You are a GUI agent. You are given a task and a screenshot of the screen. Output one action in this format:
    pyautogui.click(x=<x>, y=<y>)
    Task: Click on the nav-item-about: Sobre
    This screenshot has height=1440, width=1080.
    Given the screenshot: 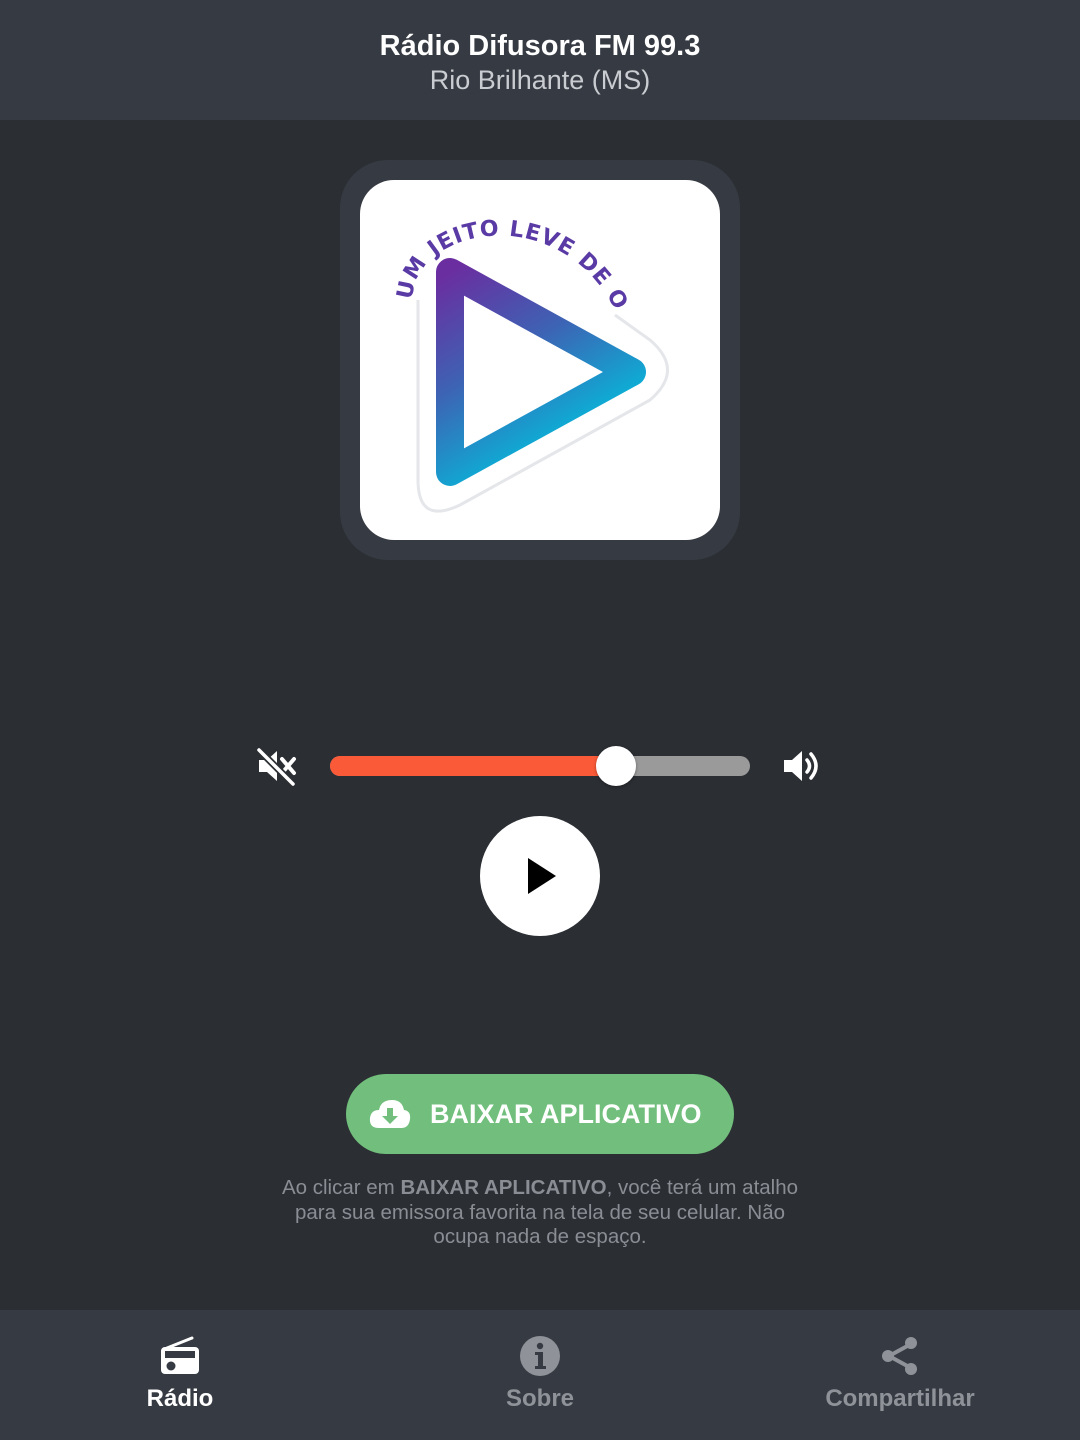 What is the action you would take?
    pyautogui.click(x=540, y=1375)
    